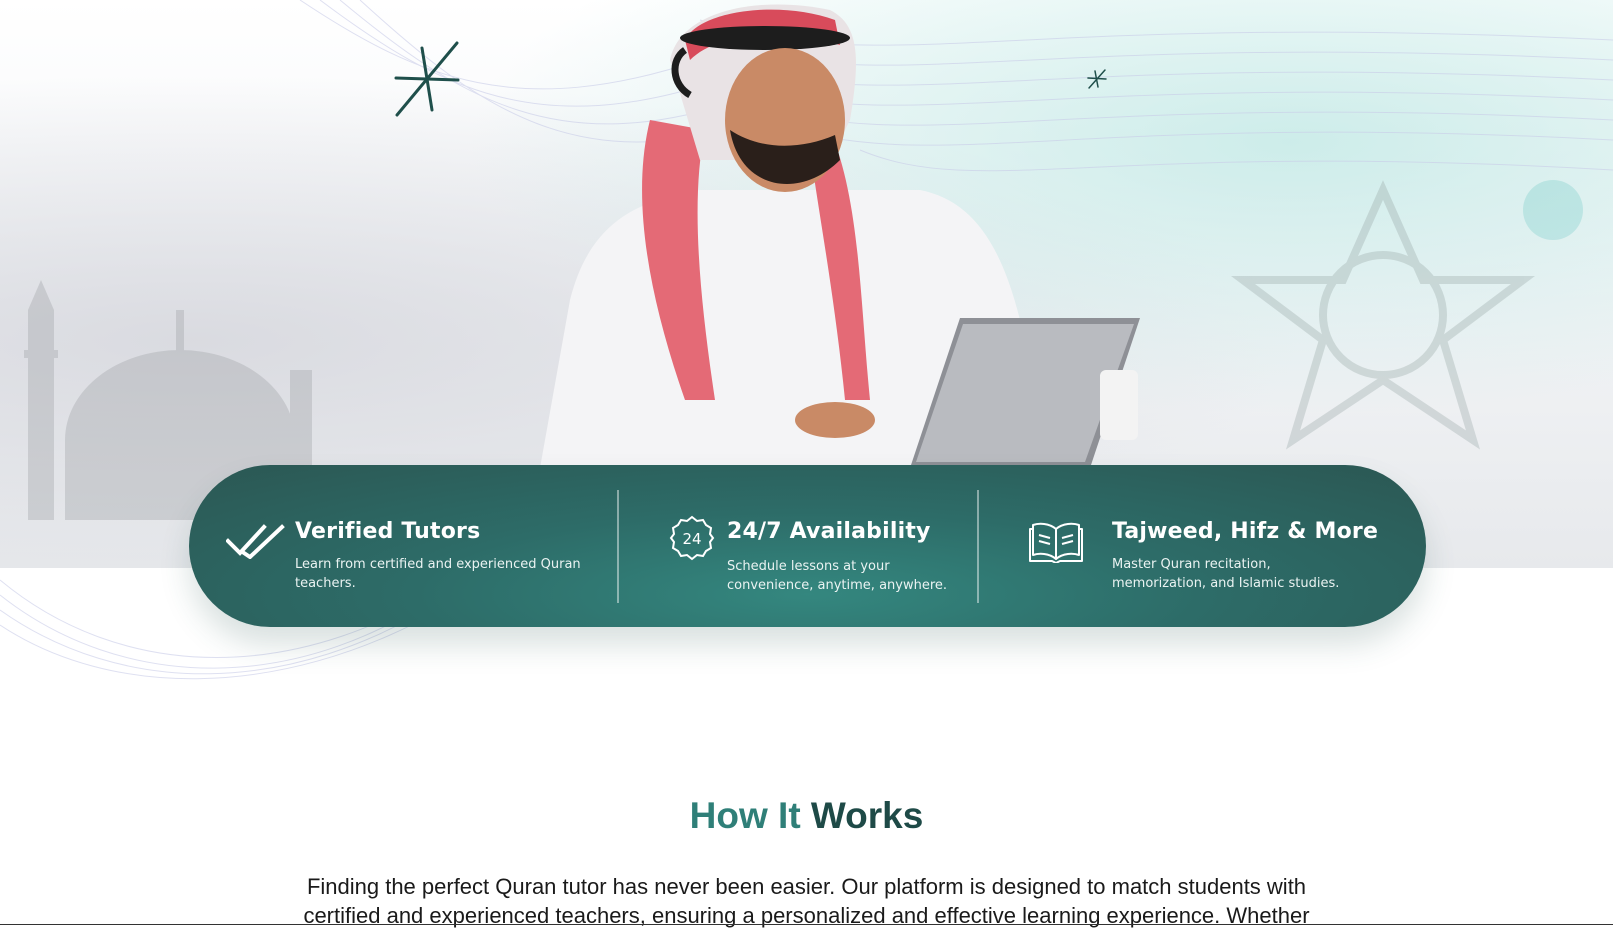 This screenshot has height=930, width=1613. Describe the element at coordinates (388, 531) in the screenshot. I see `feature-title: Verified Tutors` at that location.